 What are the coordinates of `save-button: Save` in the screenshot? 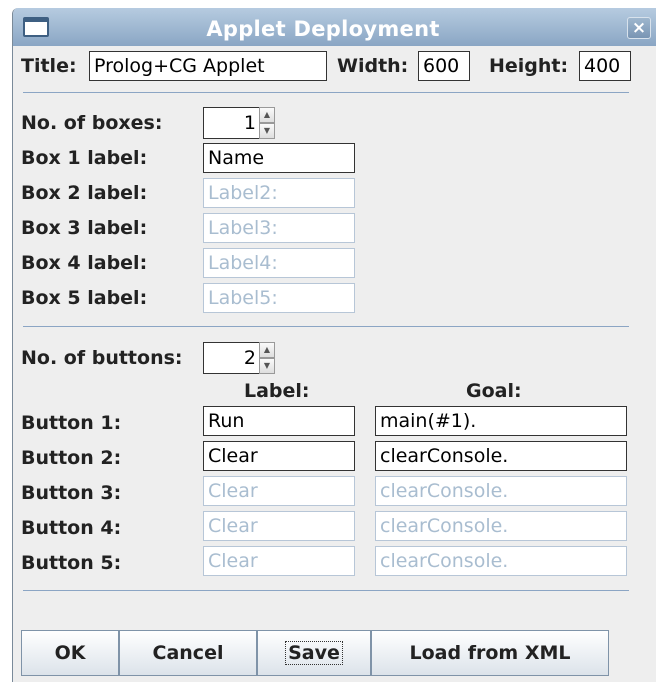 It's located at (314, 653).